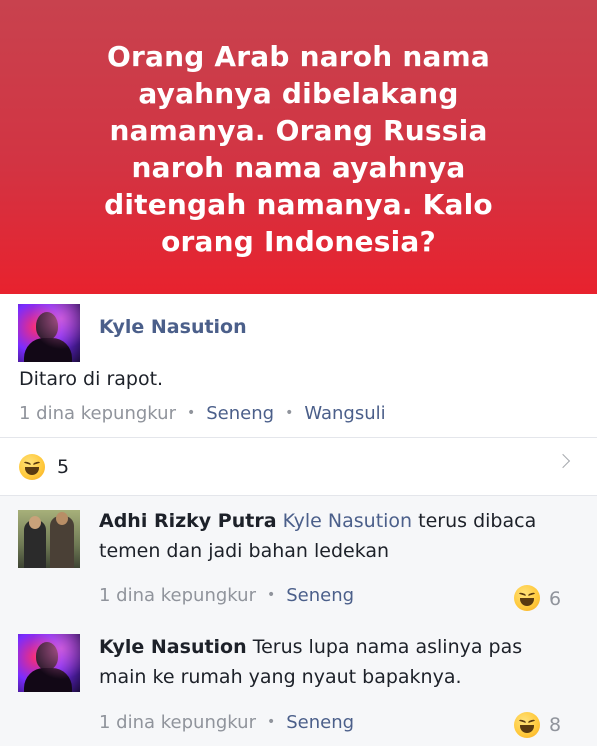 This screenshot has width=597, height=746. What do you see at coordinates (280, 677) in the screenshot?
I see `reply-text-line2: main ke rumah yang nyaut bapaknya.` at bounding box center [280, 677].